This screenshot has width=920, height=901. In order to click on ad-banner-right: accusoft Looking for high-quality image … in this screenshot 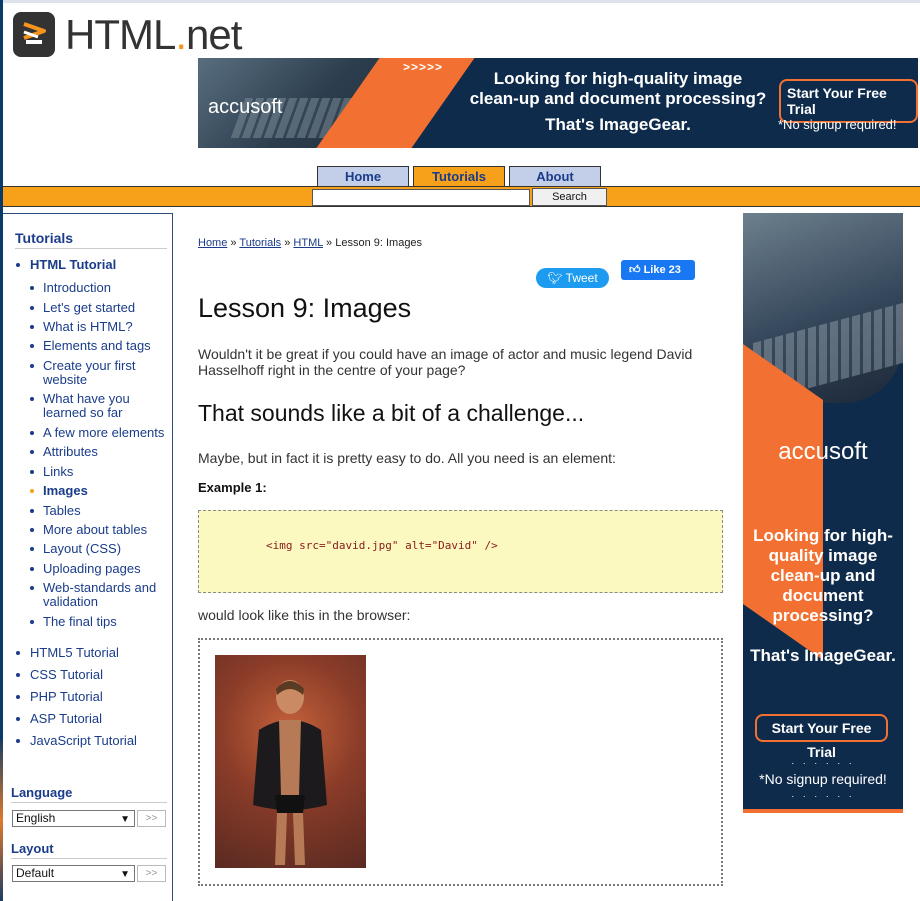, I will do `click(823, 513)`.